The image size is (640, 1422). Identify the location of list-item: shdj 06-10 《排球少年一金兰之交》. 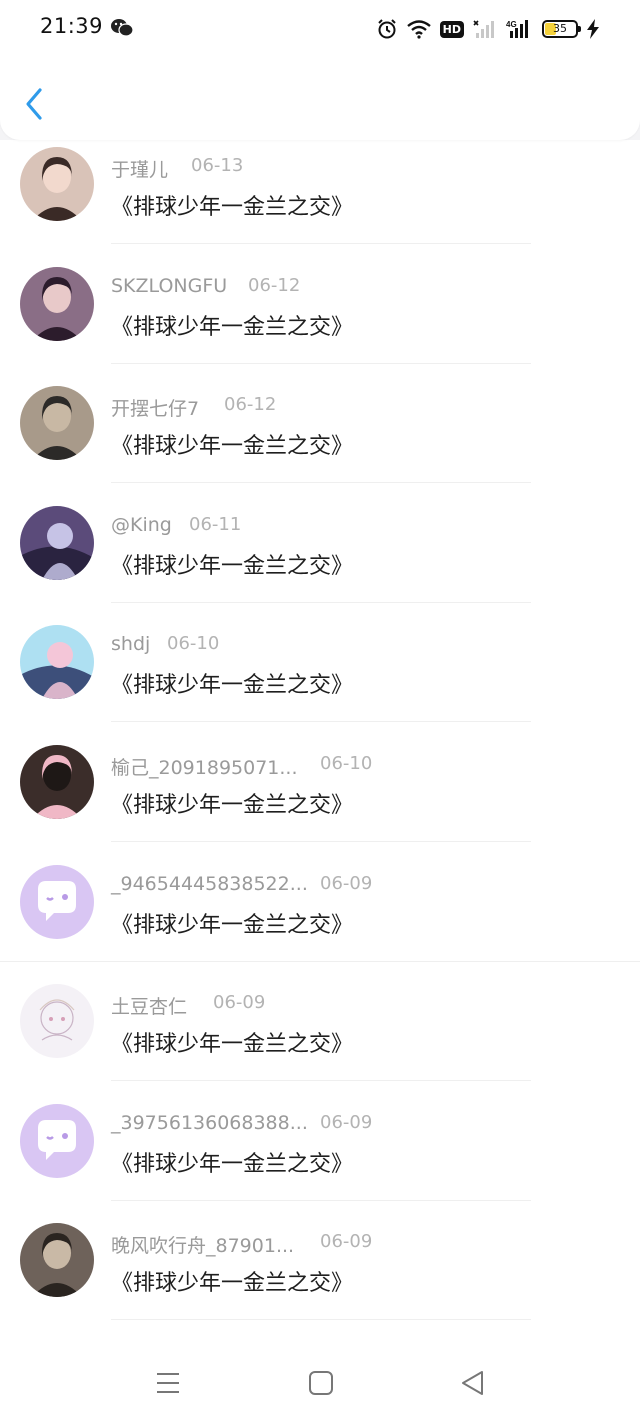
(320, 685).